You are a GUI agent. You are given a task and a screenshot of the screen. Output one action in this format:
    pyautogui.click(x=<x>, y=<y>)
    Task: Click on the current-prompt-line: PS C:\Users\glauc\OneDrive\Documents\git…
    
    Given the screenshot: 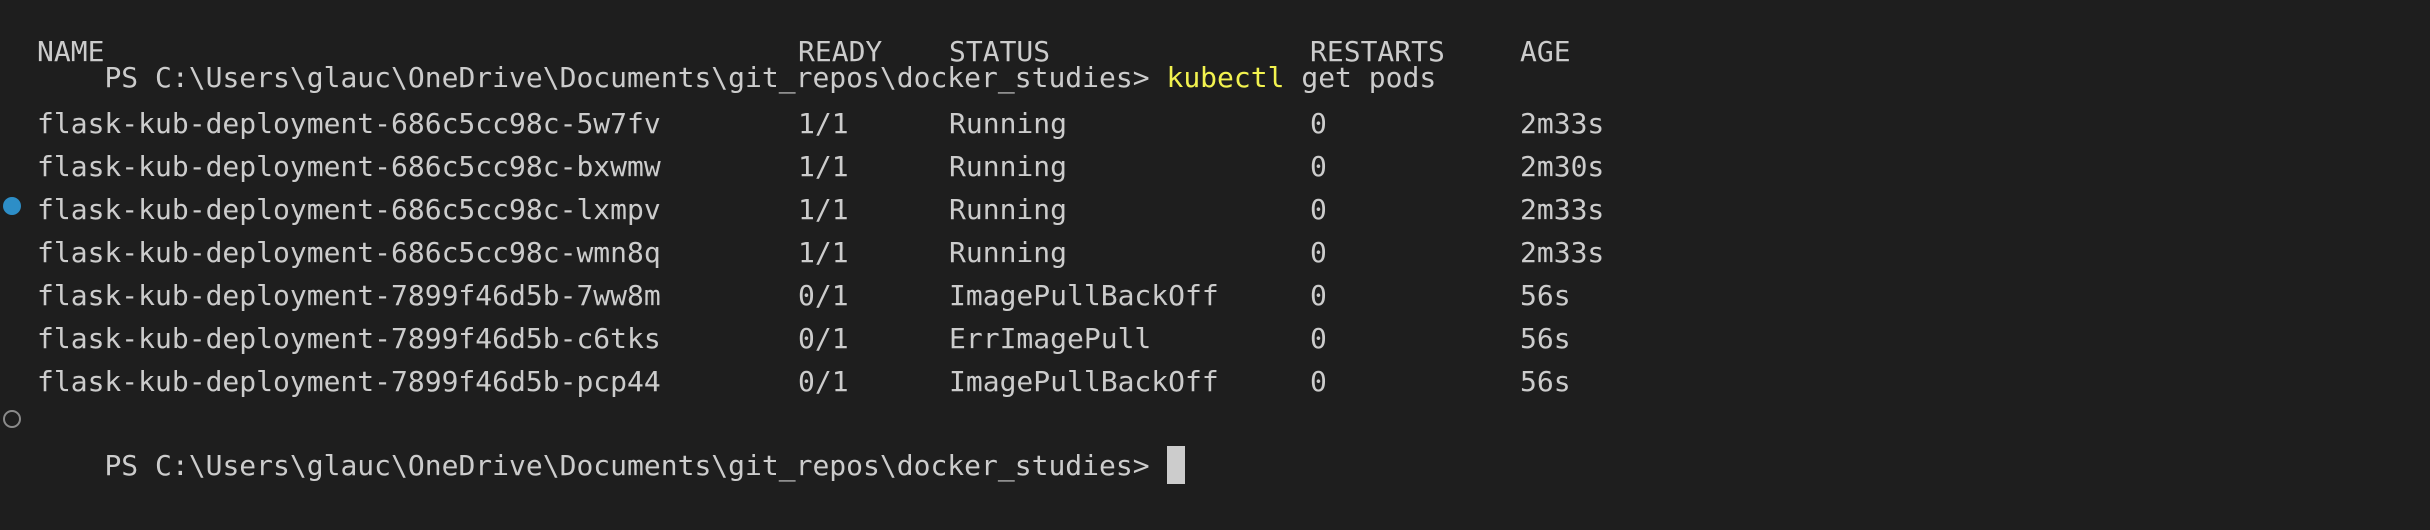 What is the action you would take?
    pyautogui.click(x=611, y=442)
    